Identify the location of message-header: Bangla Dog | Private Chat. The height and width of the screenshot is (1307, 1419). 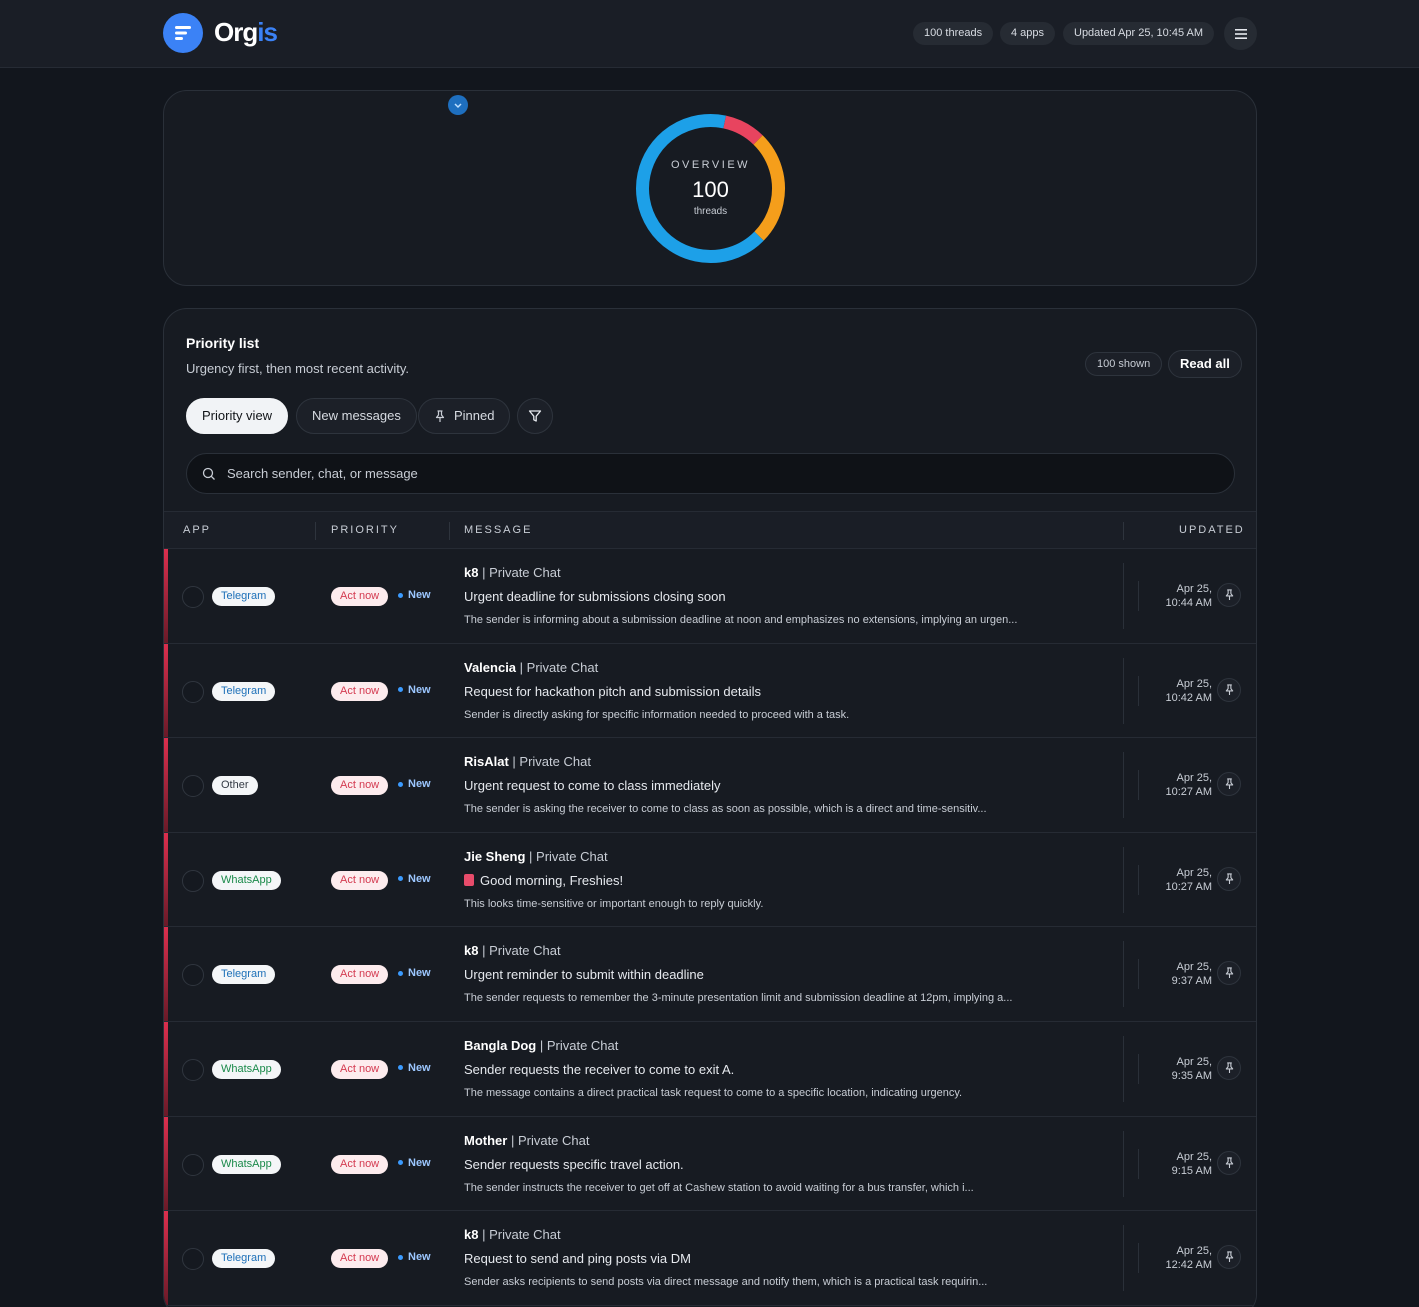
(541, 1045).